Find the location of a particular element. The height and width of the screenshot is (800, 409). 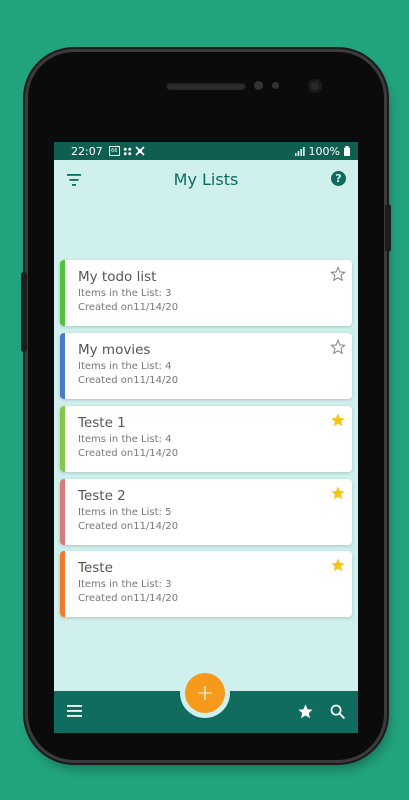

list-title: Teste 1 is located at coordinates (102, 423).